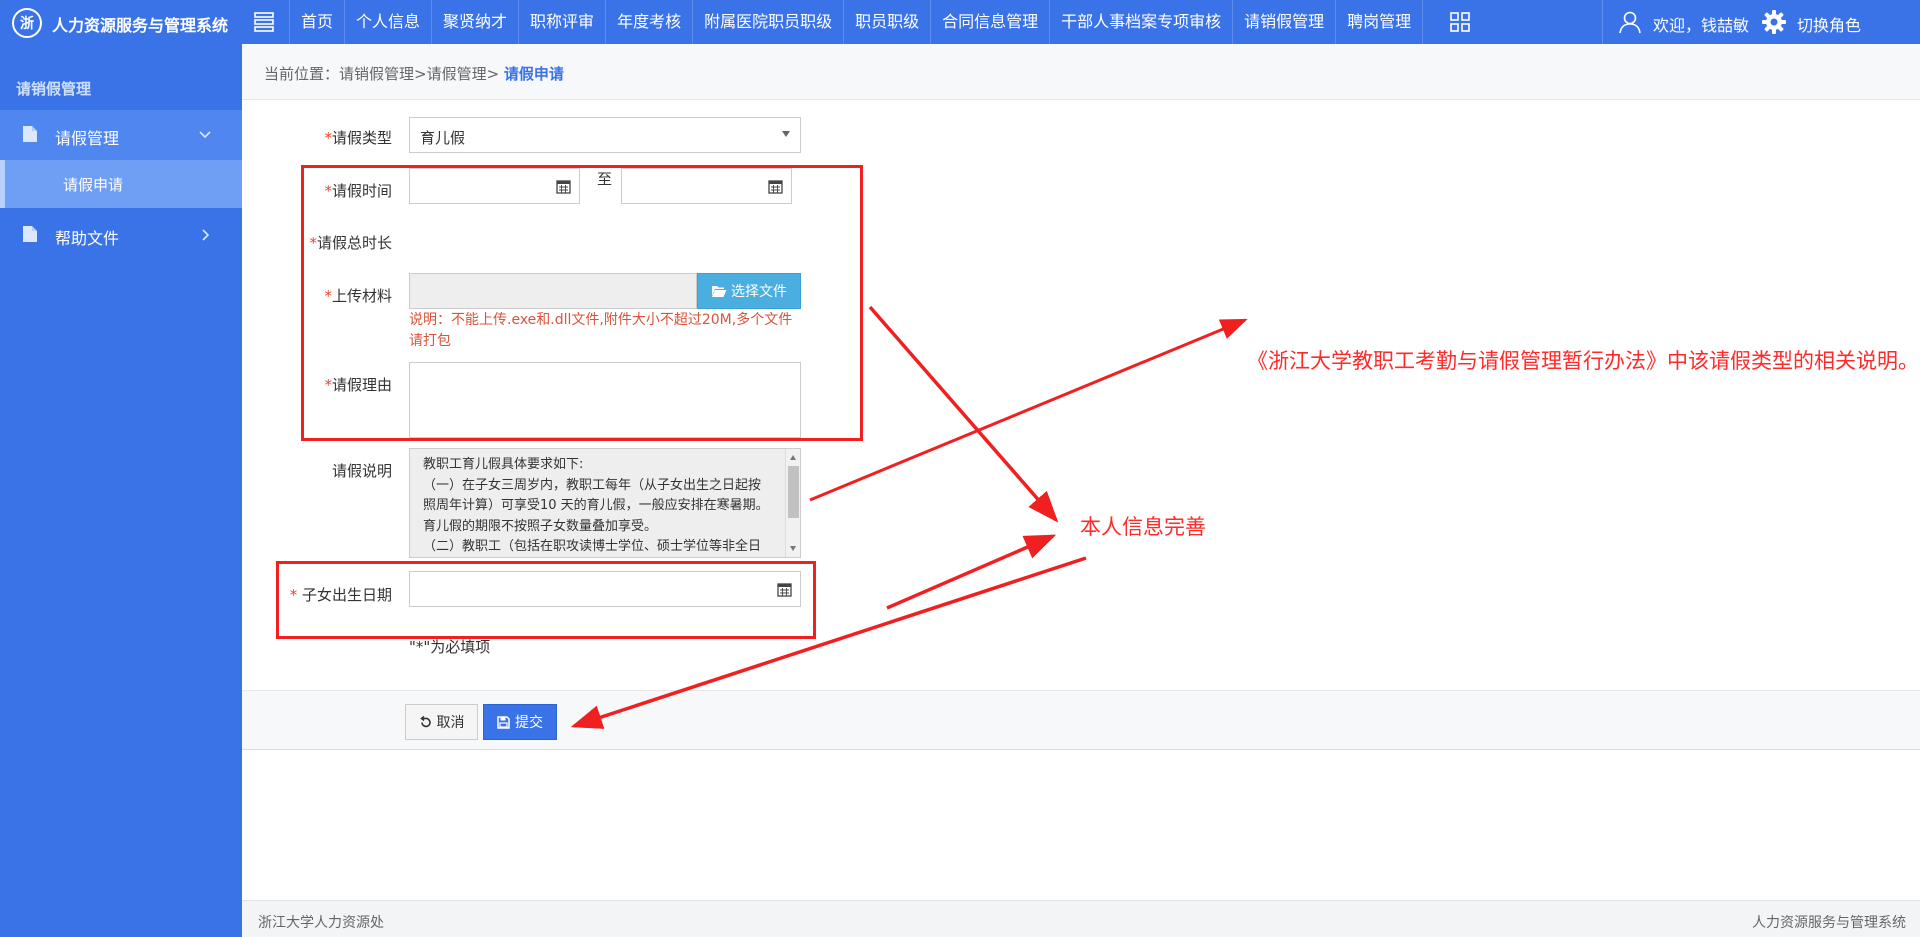 Image resolution: width=1920 pixels, height=937 pixels. What do you see at coordinates (503, 722) in the screenshot?
I see `save-icon` at bounding box center [503, 722].